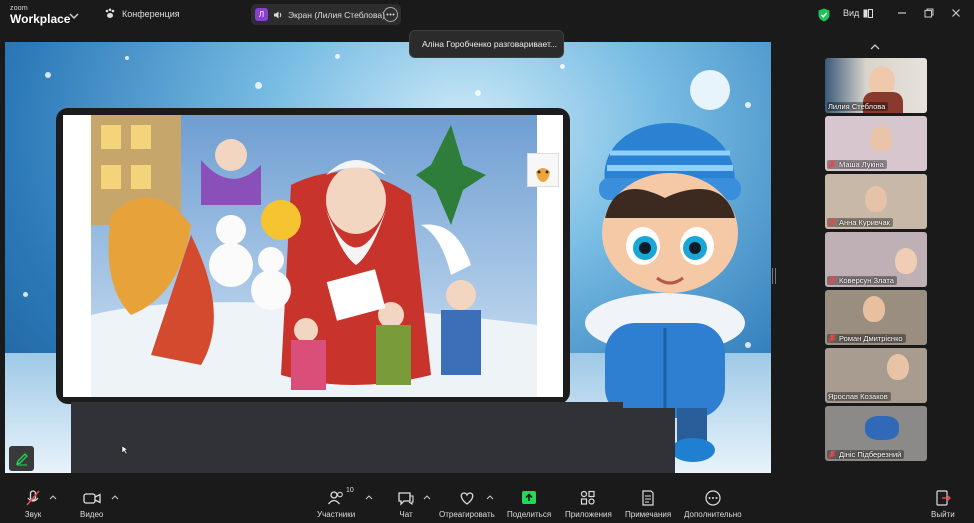 The width and height of the screenshot is (974, 523). I want to click on share-screen-button: Поделиться, so click(529, 504).